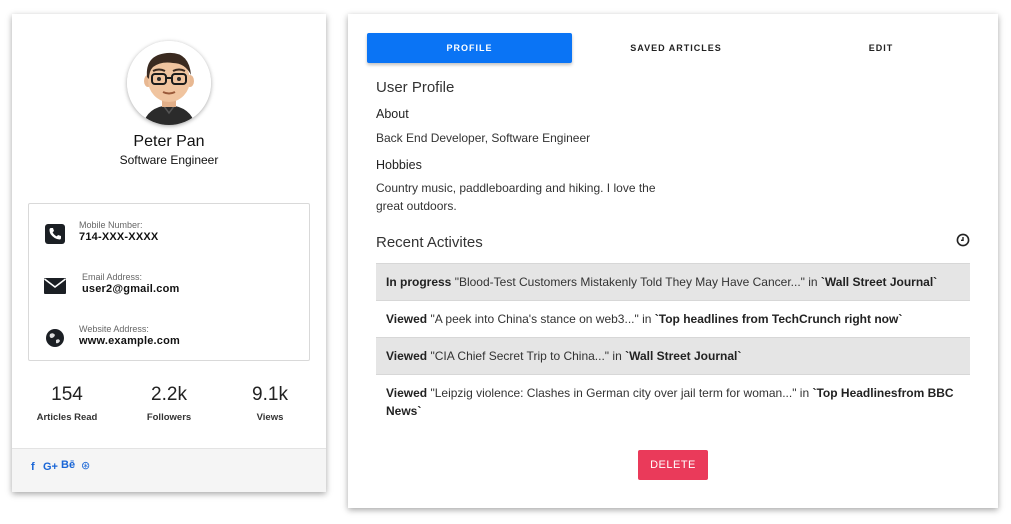 This screenshot has width=1011, height=524. What do you see at coordinates (119, 237) in the screenshot?
I see `contact-value-mobile: 714-XXX-XXXX` at bounding box center [119, 237].